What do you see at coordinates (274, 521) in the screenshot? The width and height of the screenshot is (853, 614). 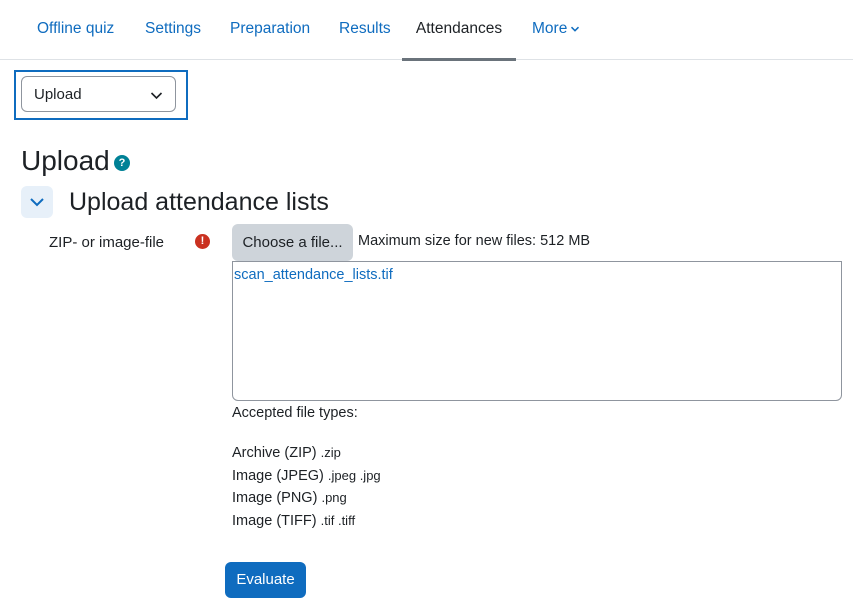 I see `type-name: Image (TIFF)` at bounding box center [274, 521].